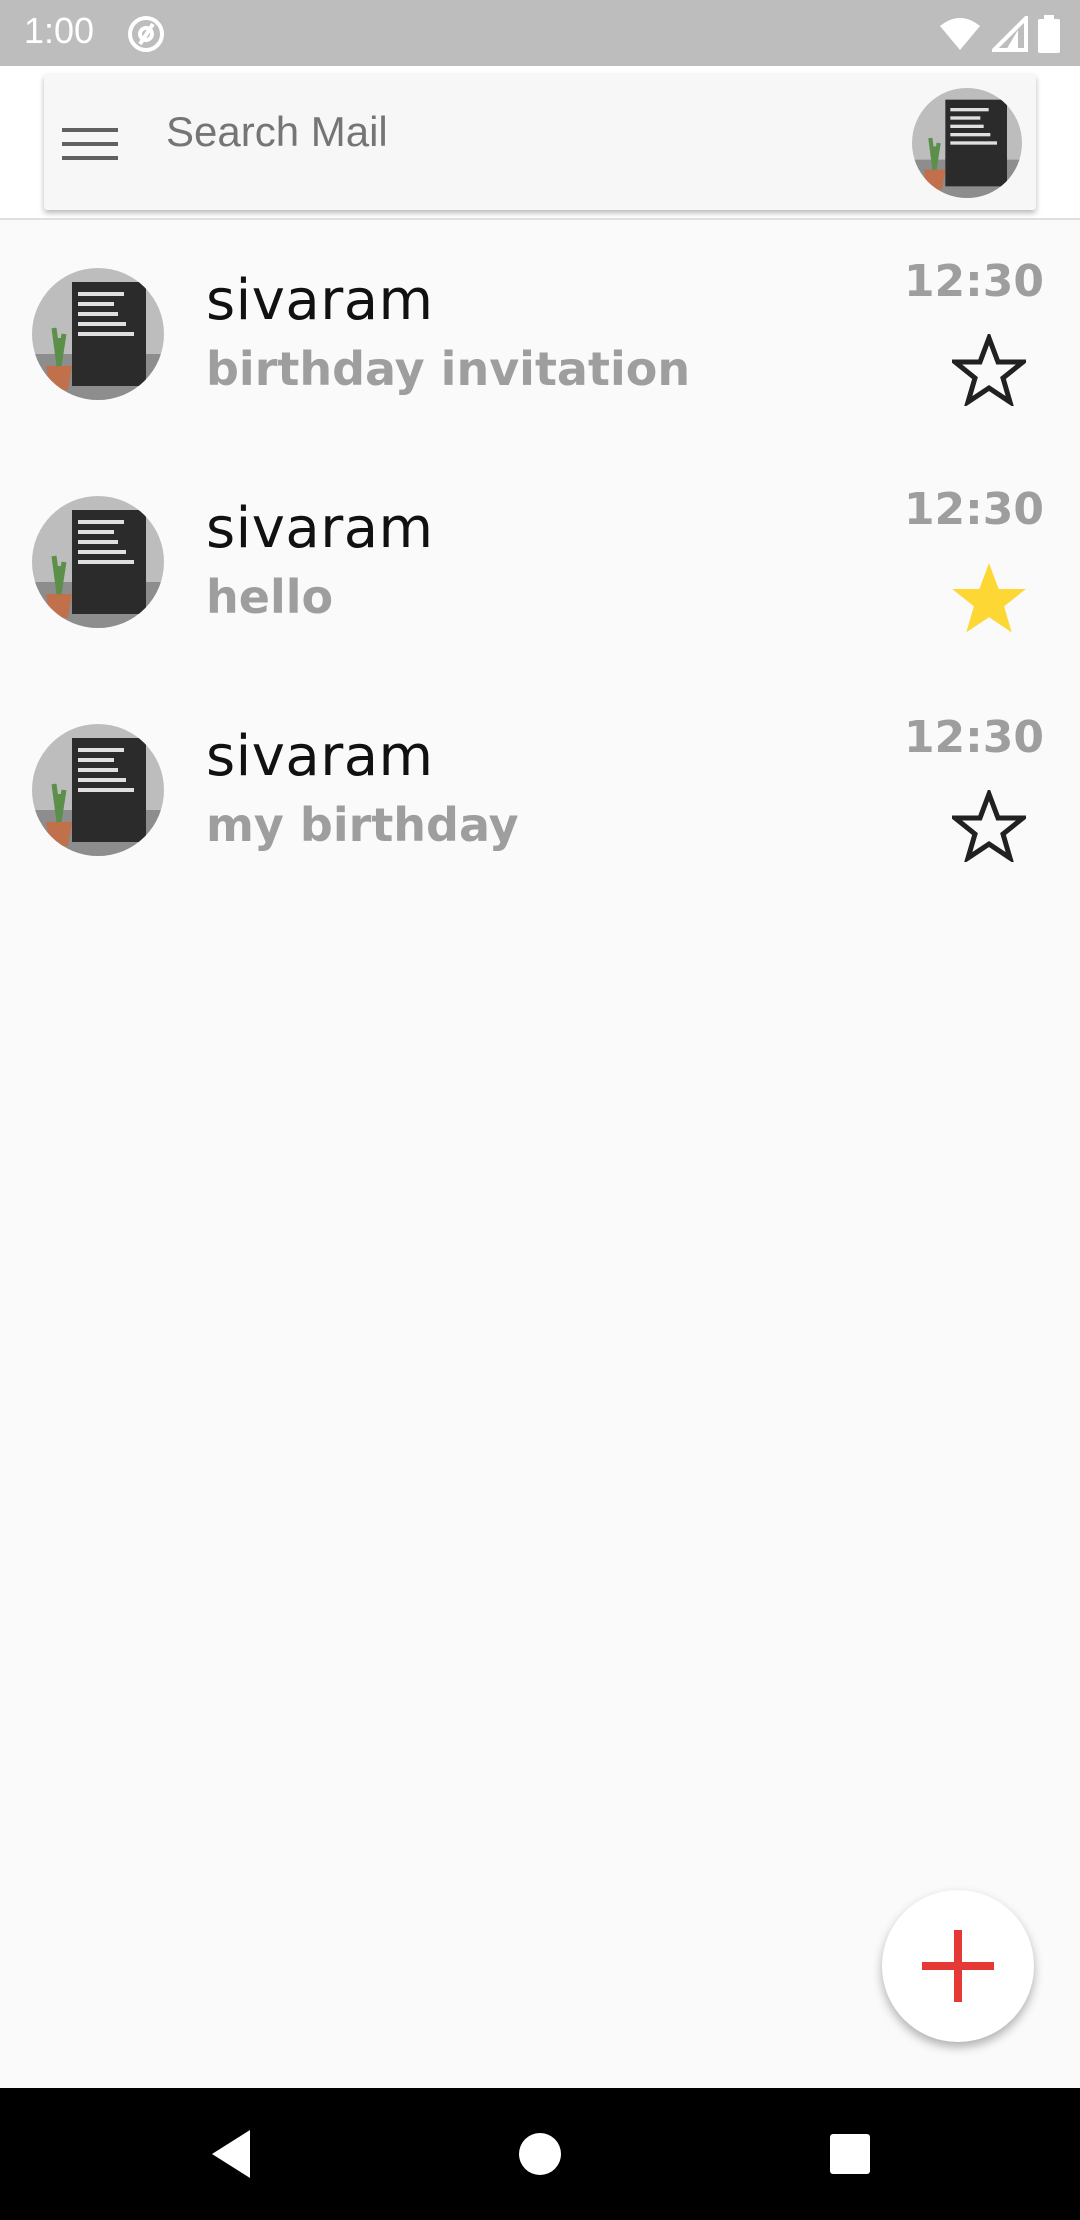  I want to click on status-icons, so click(999, 34).